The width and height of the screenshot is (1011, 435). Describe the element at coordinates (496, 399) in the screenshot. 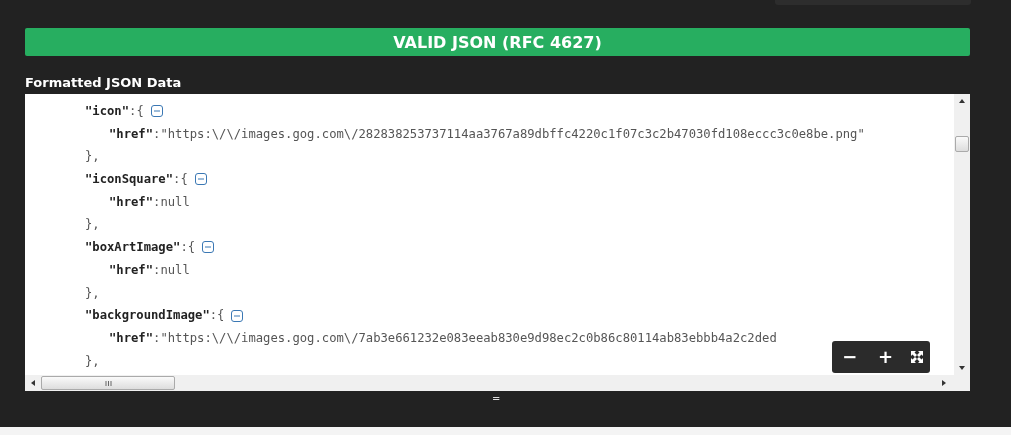

I see `resize-handle: =` at that location.